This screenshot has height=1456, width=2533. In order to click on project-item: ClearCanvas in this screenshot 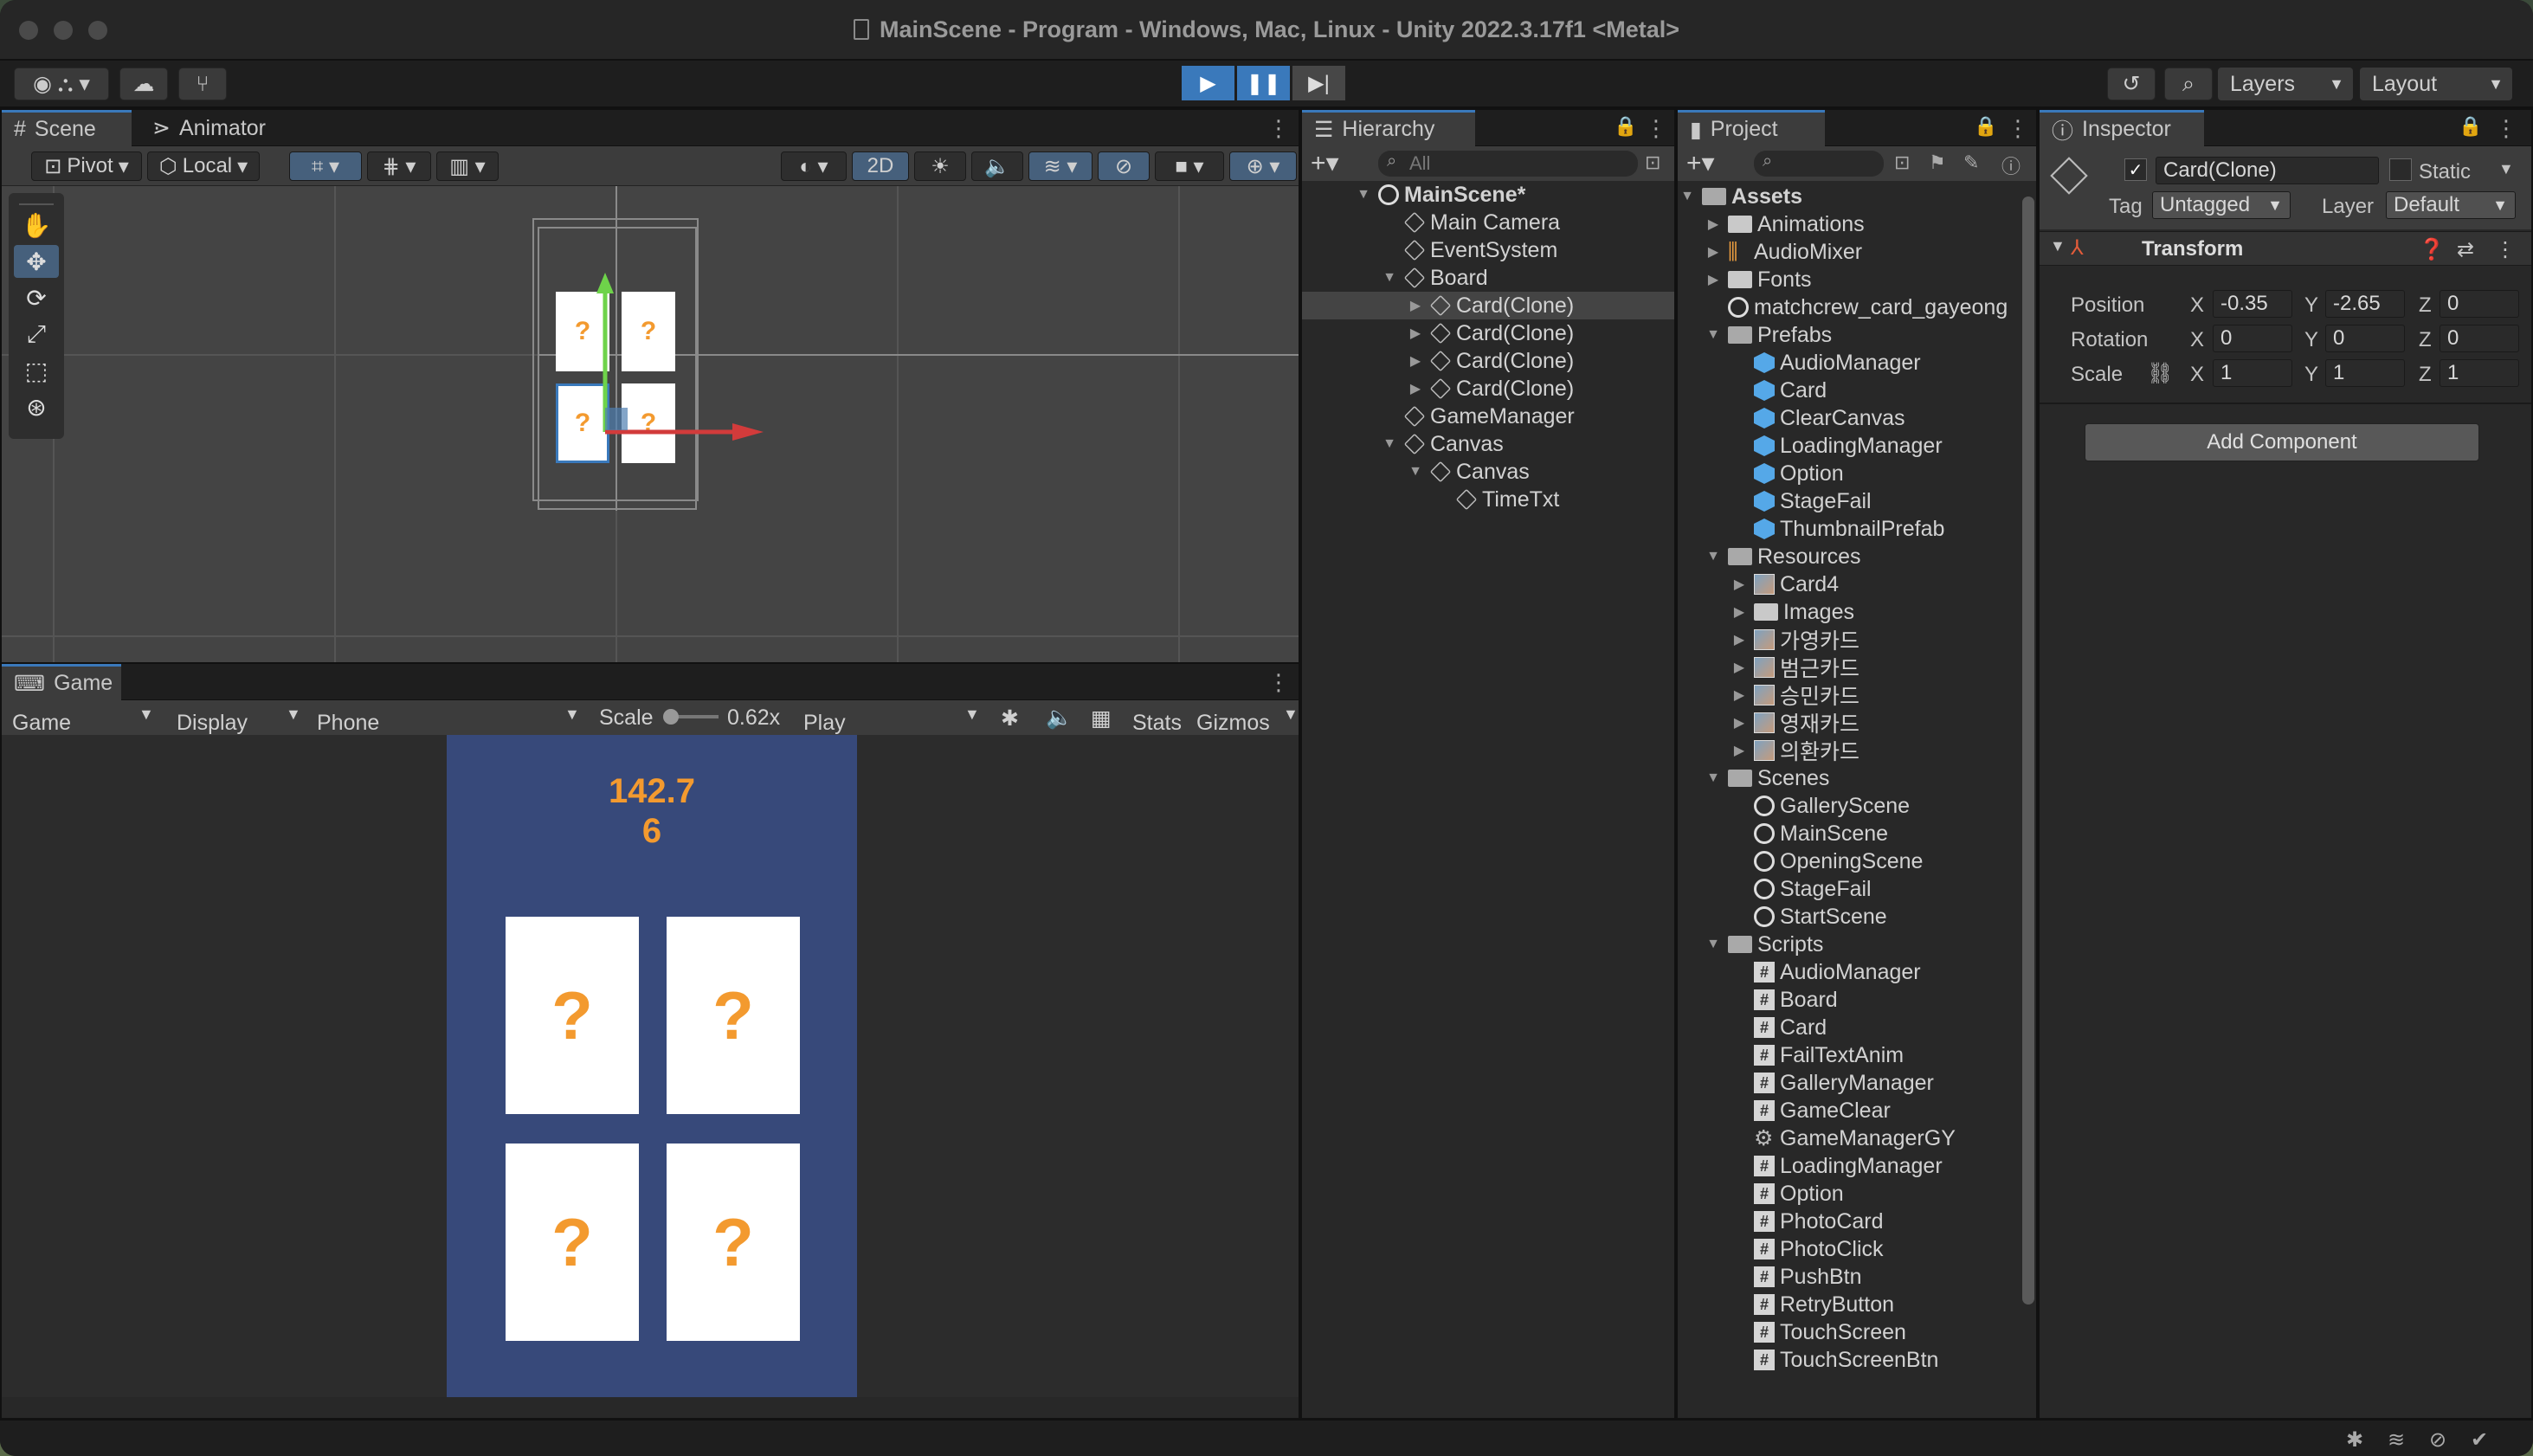, I will do `click(1851, 418)`.